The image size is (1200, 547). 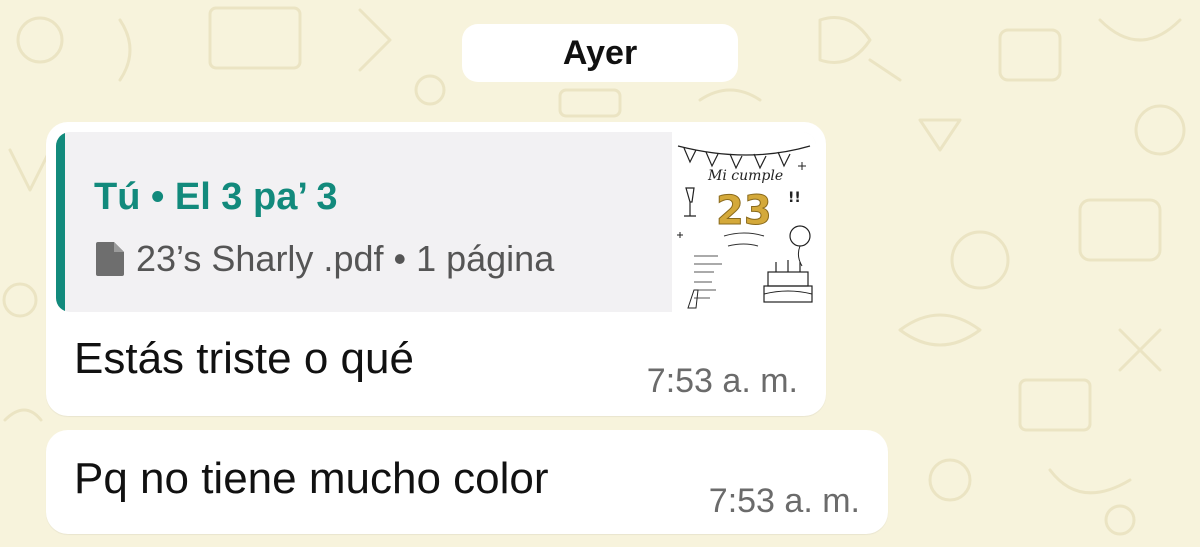 What do you see at coordinates (110, 259) in the screenshot?
I see `document-icon` at bounding box center [110, 259].